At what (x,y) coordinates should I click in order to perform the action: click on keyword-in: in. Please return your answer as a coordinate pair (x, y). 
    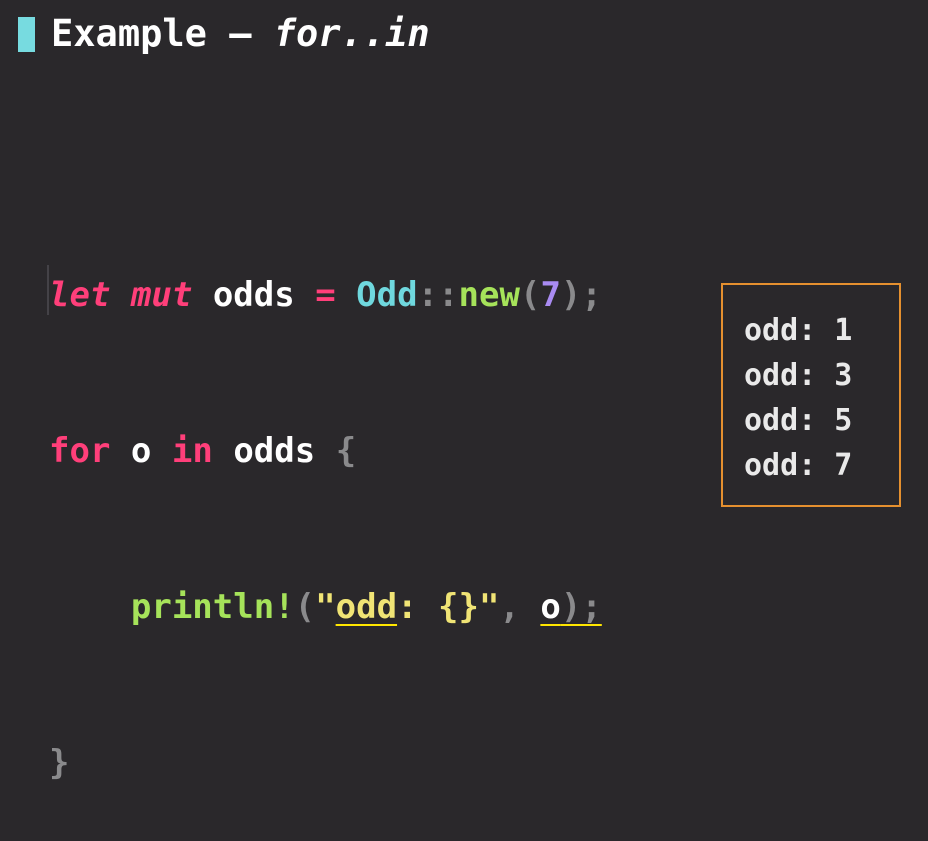
    Looking at the image, I should click on (192, 451).